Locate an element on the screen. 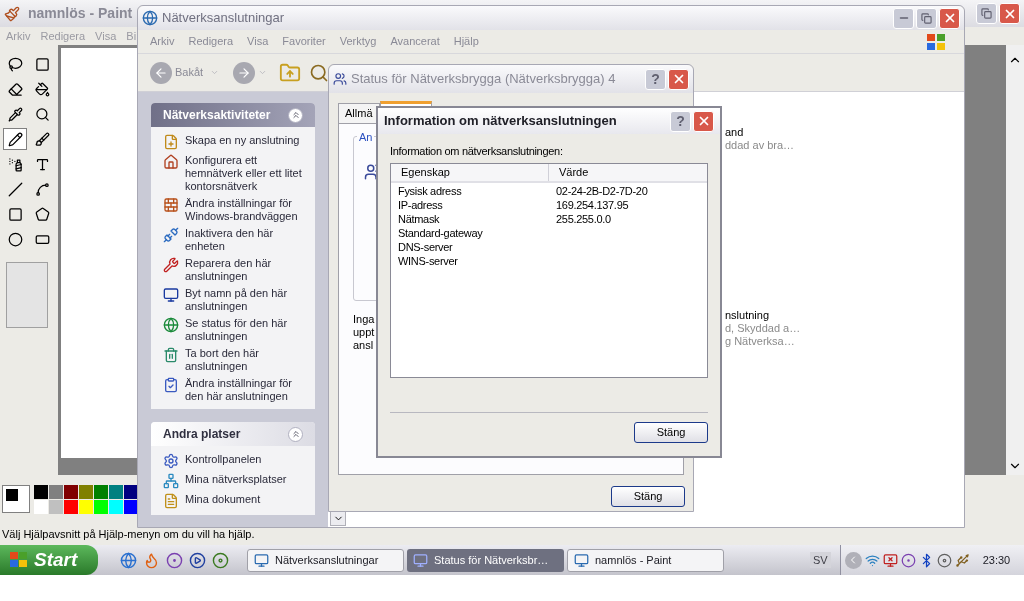 The height and width of the screenshot is (601, 1024). minimize-button is located at coordinates (903, 18).